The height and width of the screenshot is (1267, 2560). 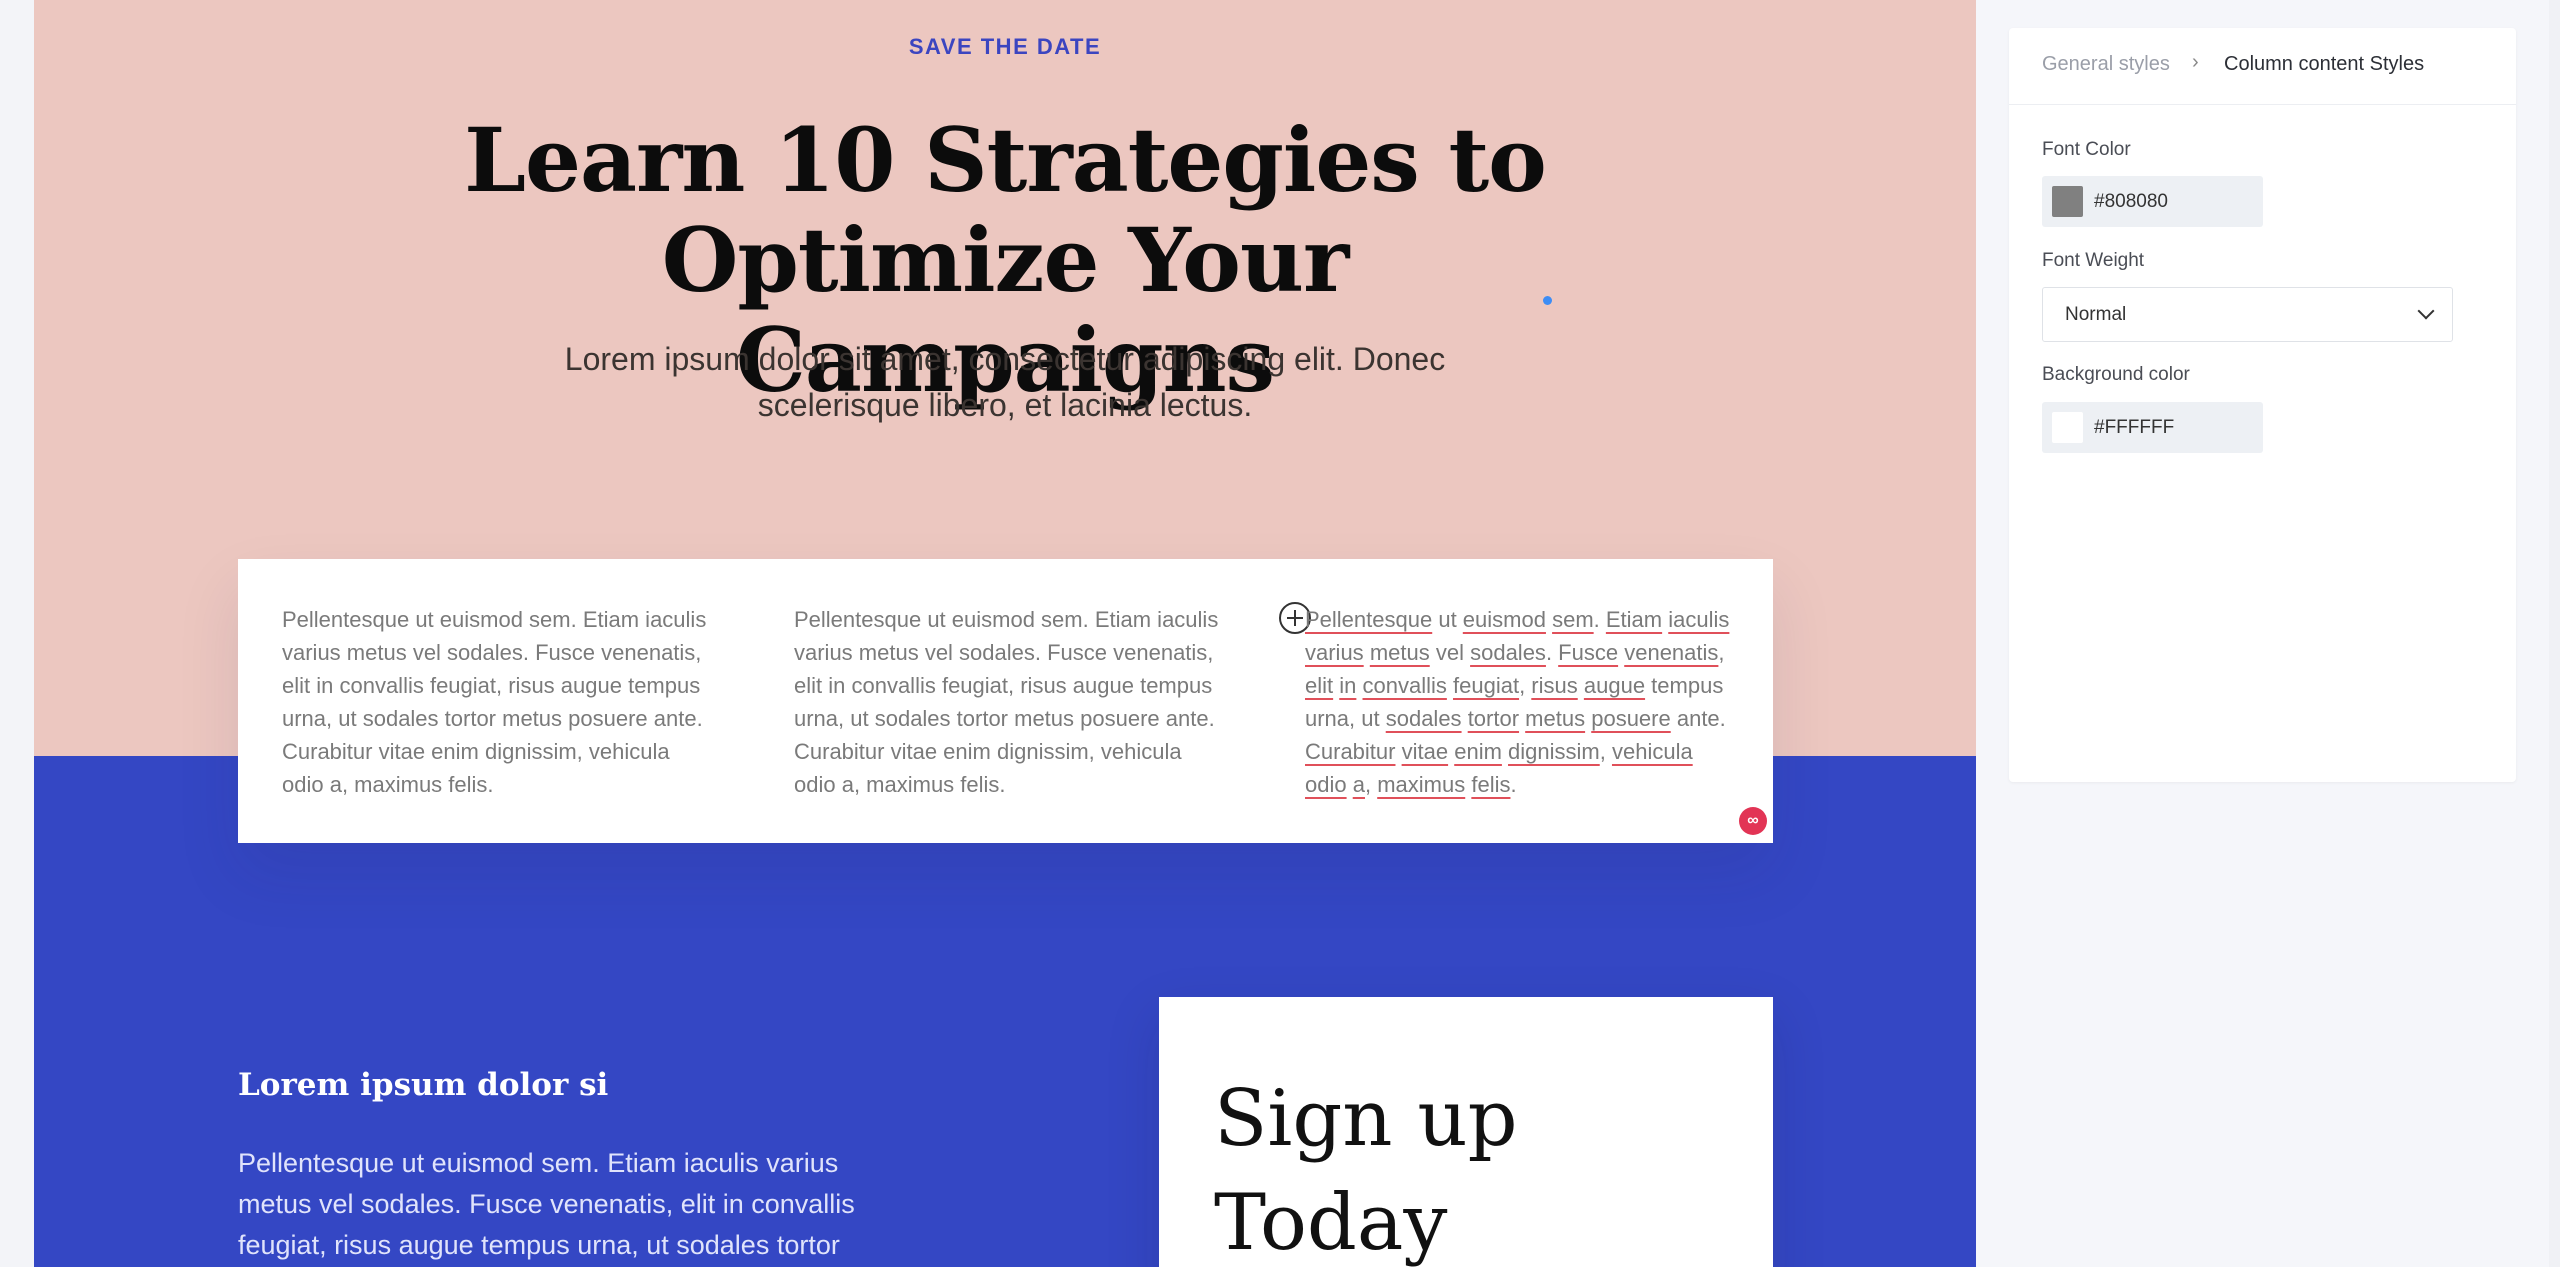 I want to click on chevron-right-icon: ›, so click(x=2195, y=62).